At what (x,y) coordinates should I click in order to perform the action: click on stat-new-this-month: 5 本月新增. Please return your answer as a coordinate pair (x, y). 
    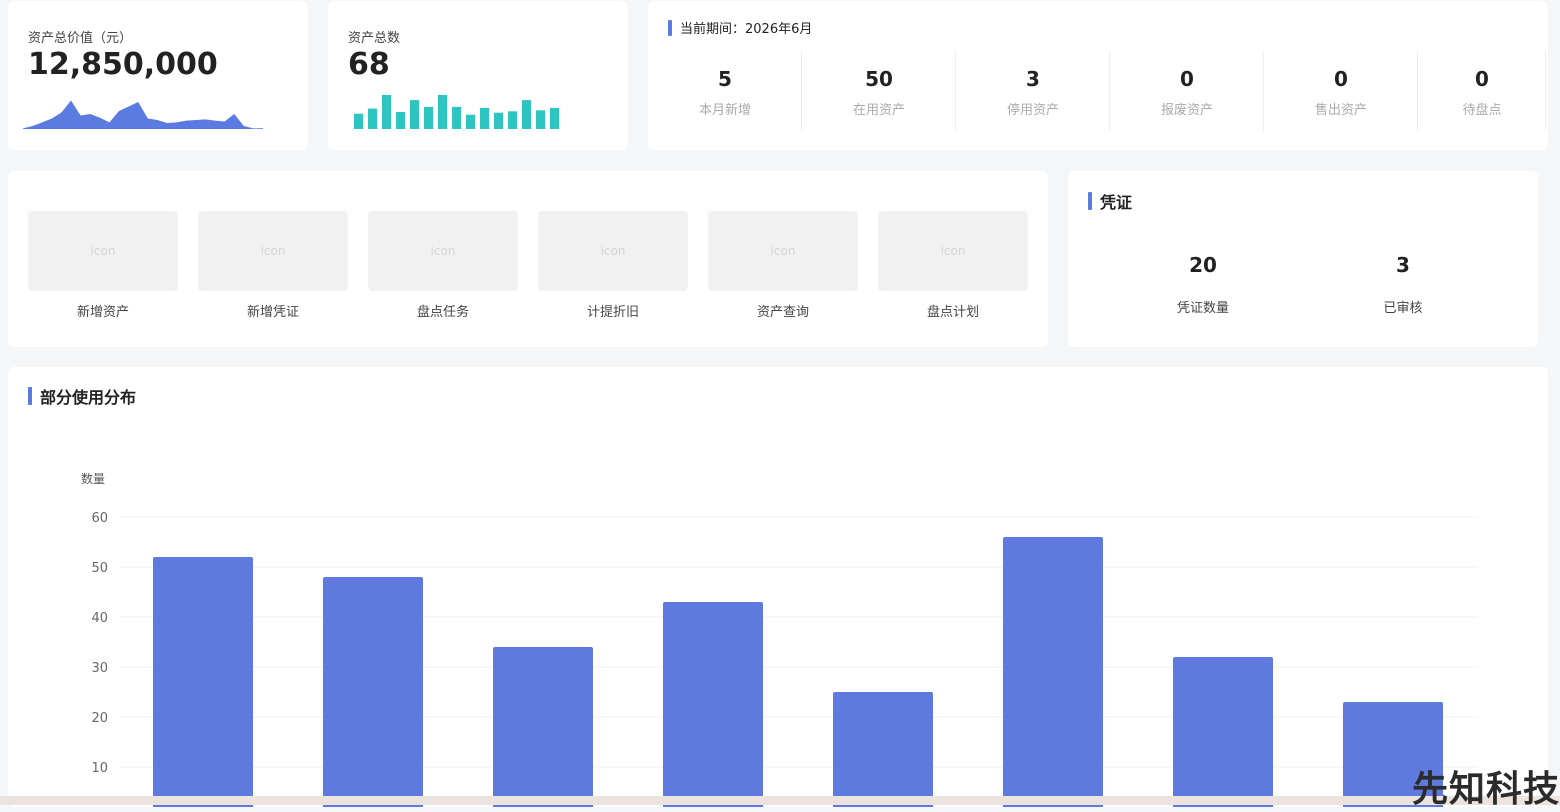
    Looking at the image, I should click on (725, 101).